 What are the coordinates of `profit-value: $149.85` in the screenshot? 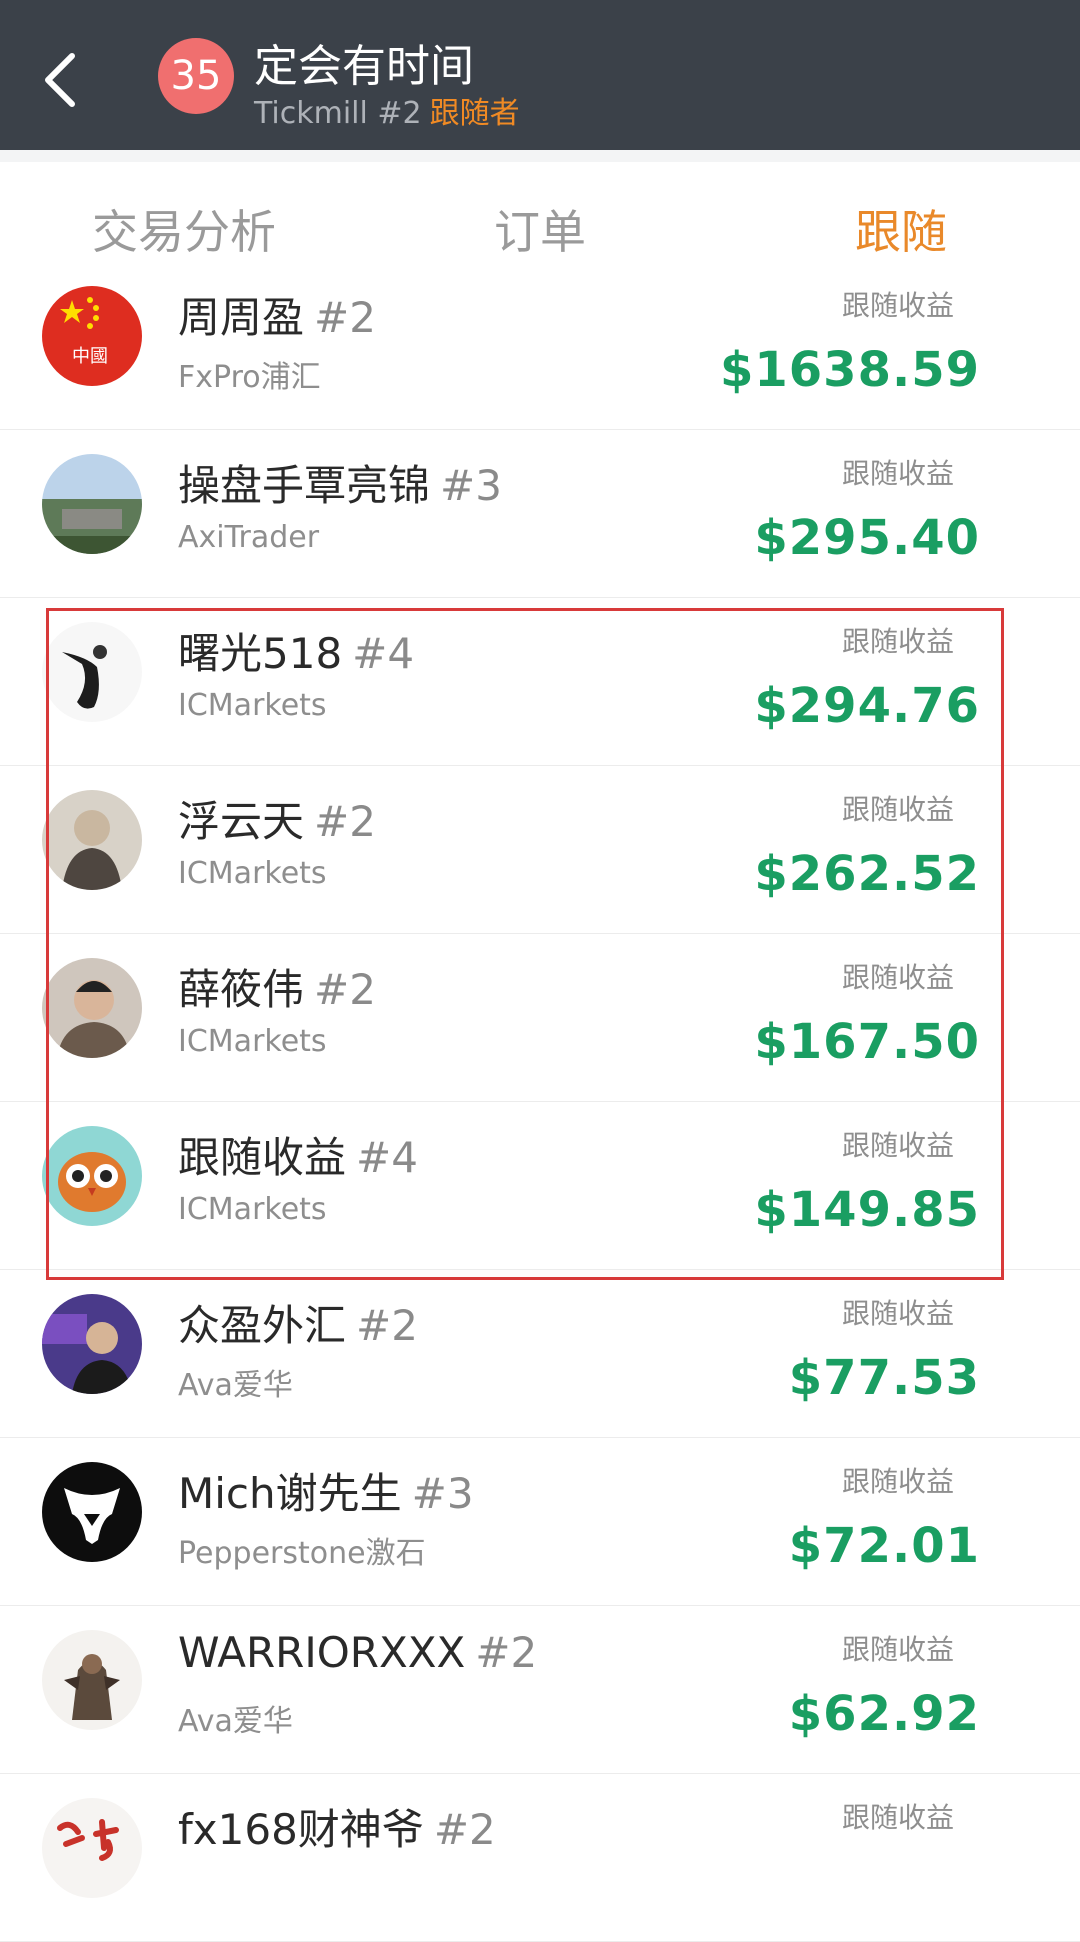 It's located at (867, 1210).